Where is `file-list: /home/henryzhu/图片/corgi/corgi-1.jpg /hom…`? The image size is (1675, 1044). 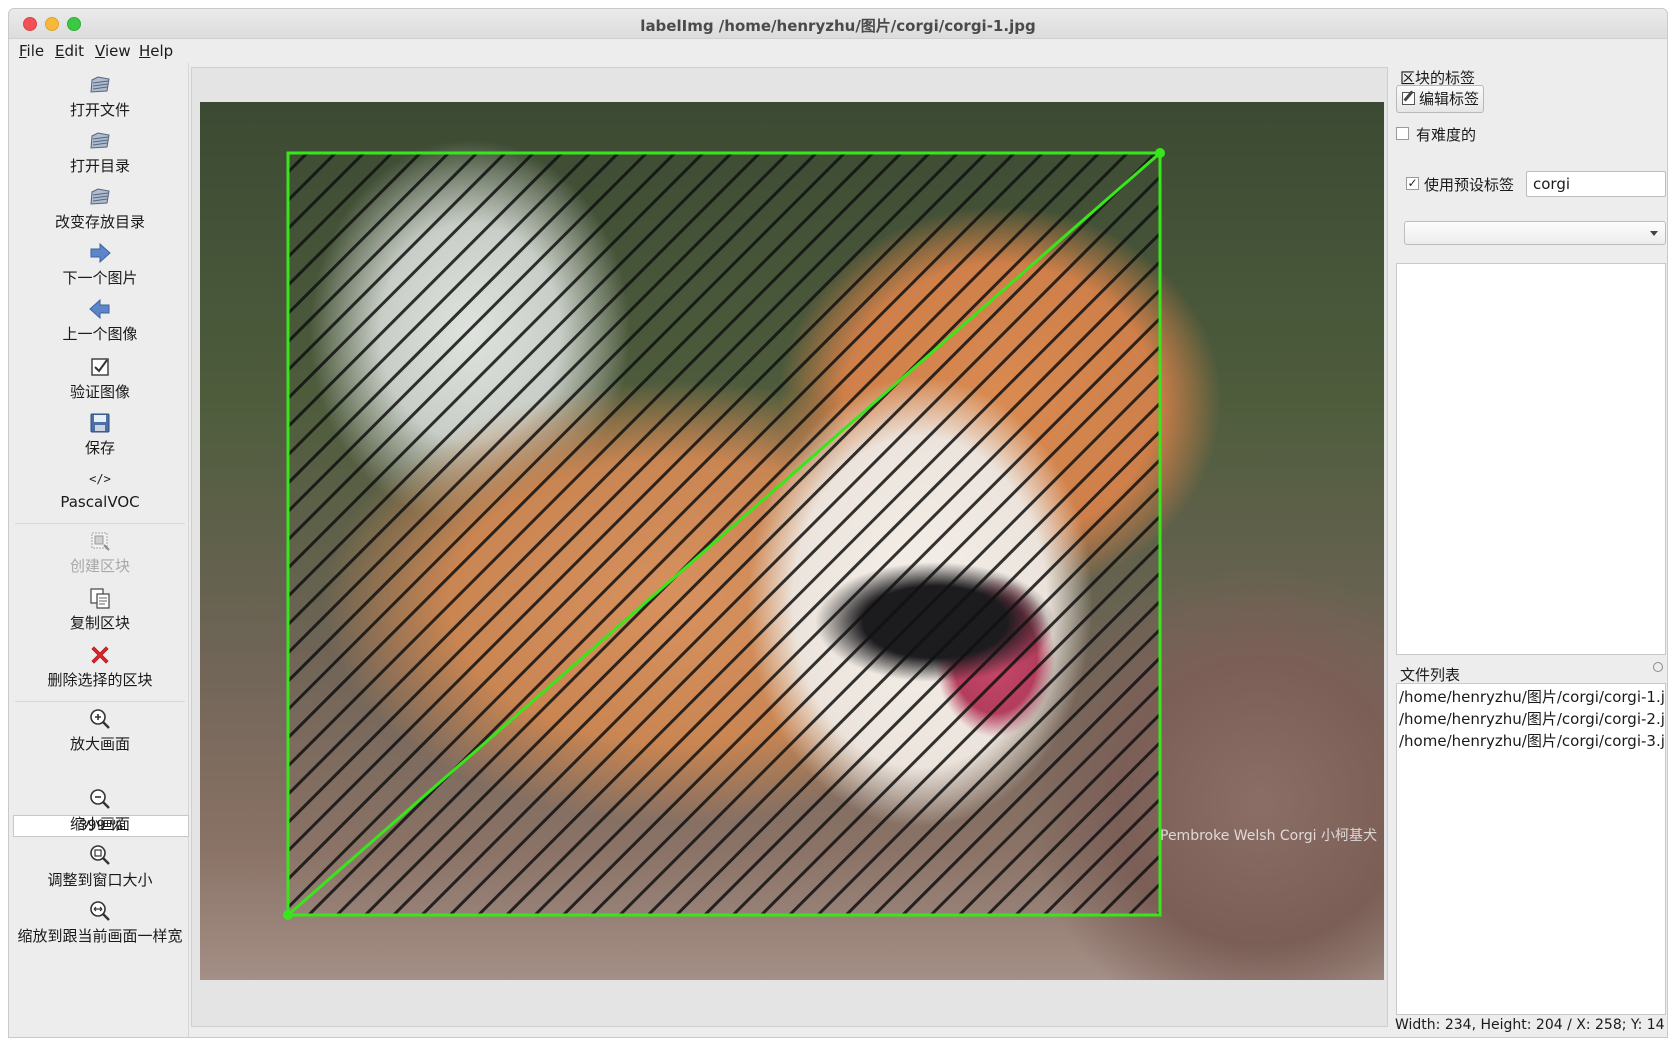
file-list: /home/henryzhu/图片/corgi/corgi-1.jpg /hom… is located at coordinates (1531, 849).